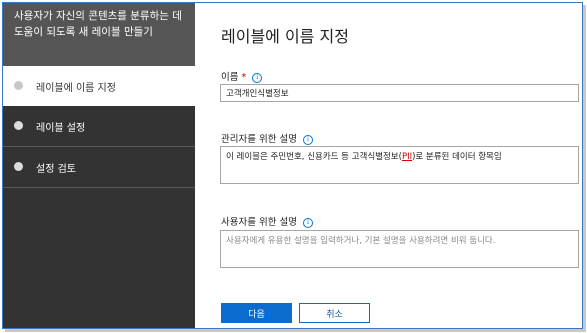  I want to click on step-label: 레이블에 이름 지정, so click(76, 88).